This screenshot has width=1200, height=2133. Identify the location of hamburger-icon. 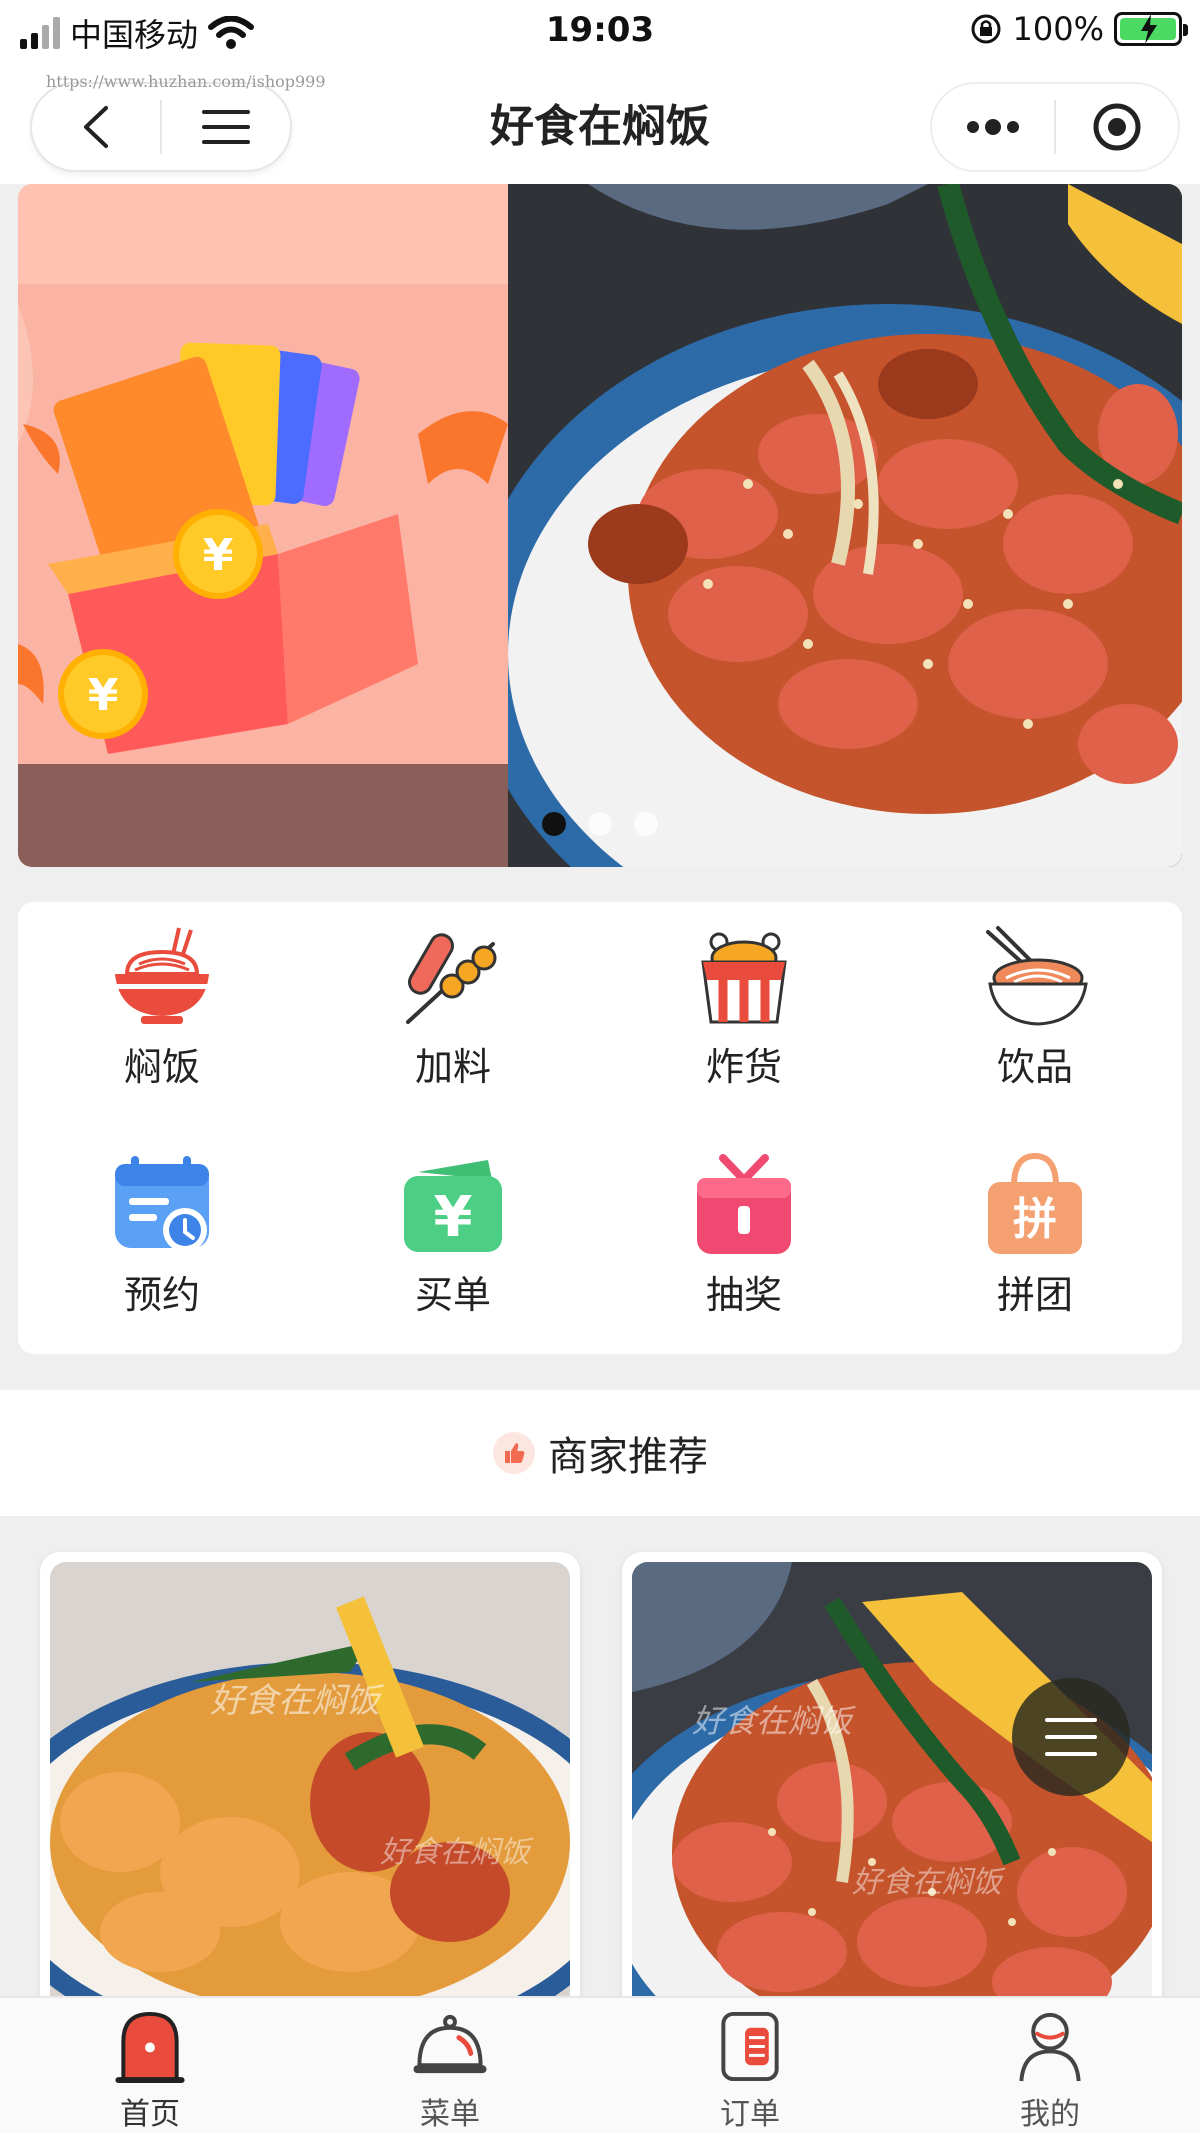
(1071, 1737).